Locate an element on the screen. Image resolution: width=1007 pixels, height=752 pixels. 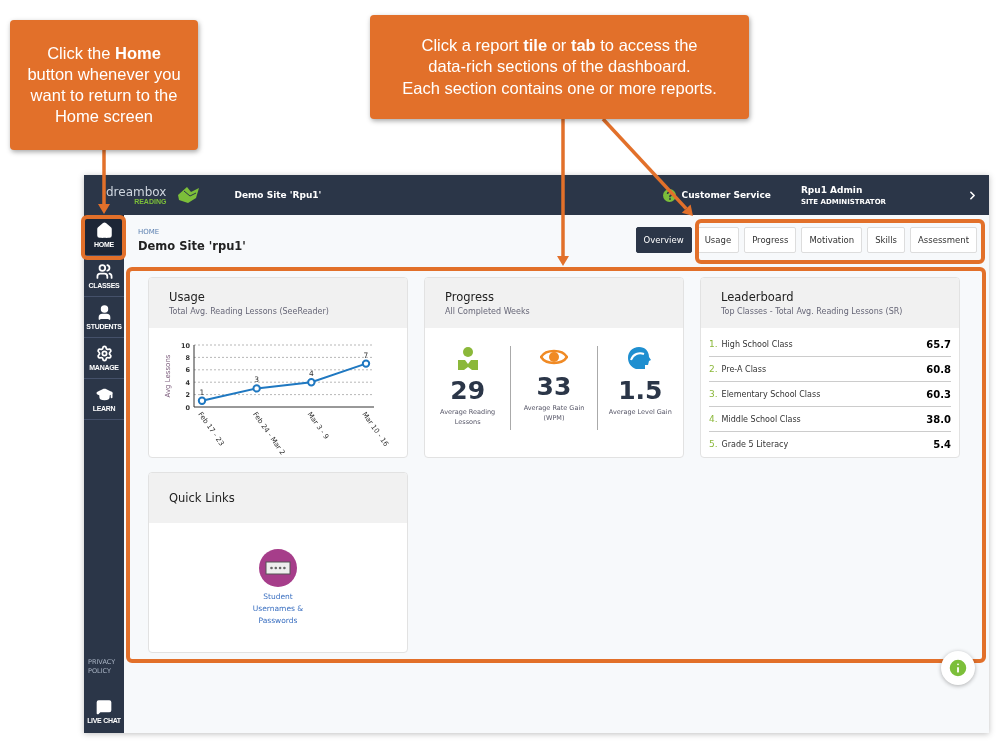
card-title: Progress is located at coordinates (470, 297).